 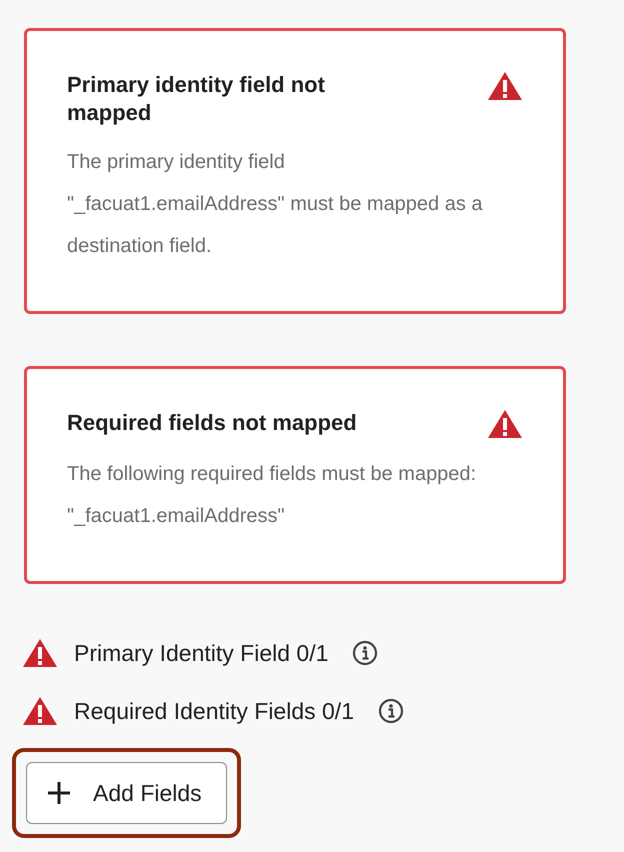 What do you see at coordinates (275, 204) in the screenshot?
I see `alert-message: The primary identity field "_facuat1.emailAddress" must be mapped as a destination field.` at bounding box center [275, 204].